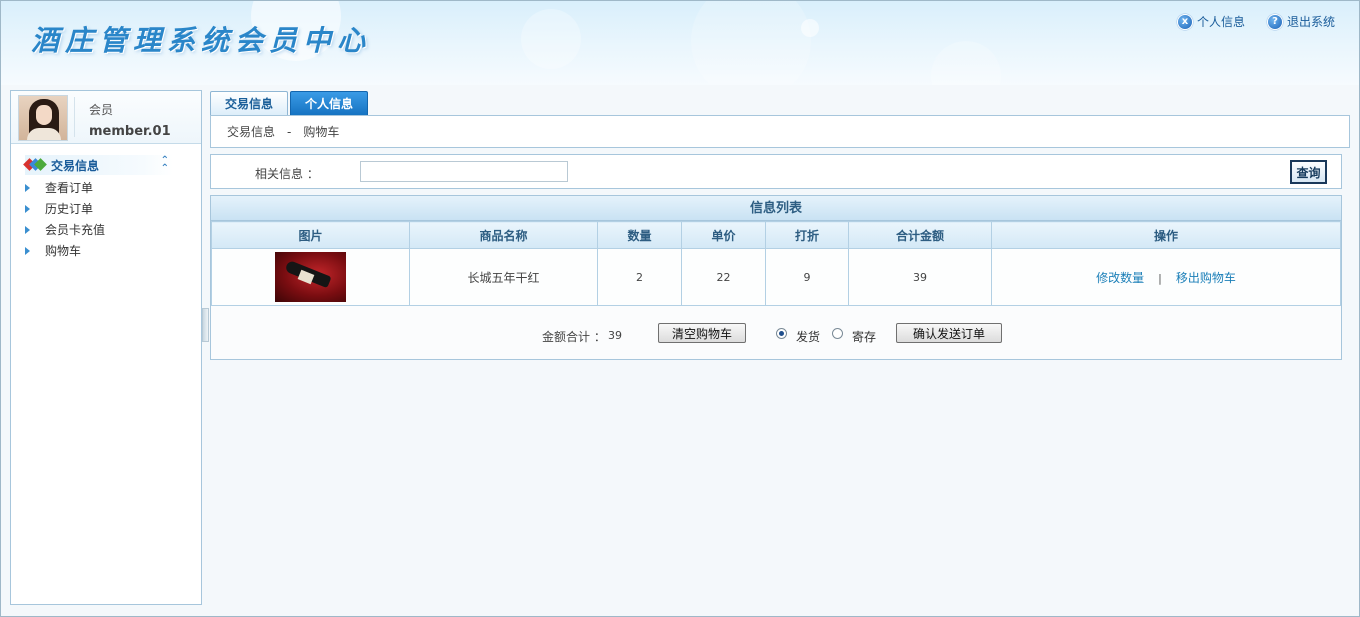 The image size is (1360, 617). I want to click on confirm-order-button: 确认发送订单, so click(949, 333).